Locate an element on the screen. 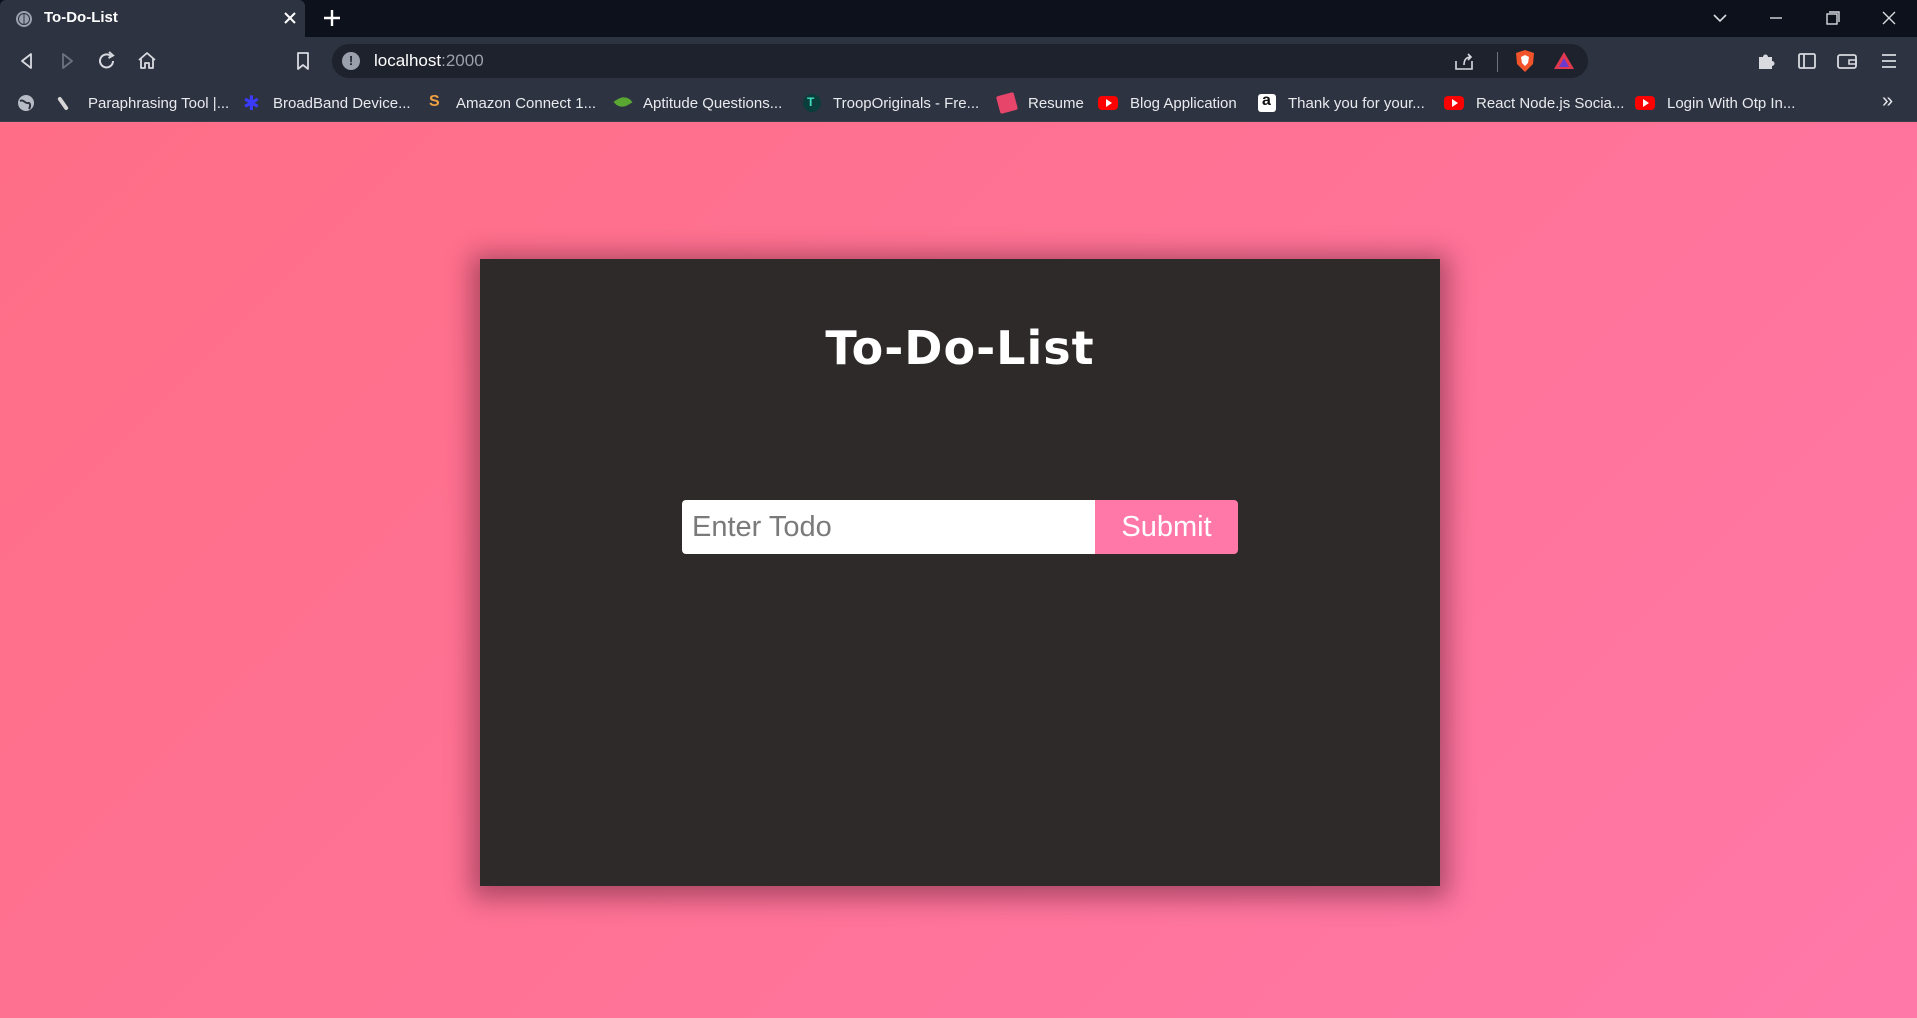 The height and width of the screenshot is (1018, 1917). bookmark-icon is located at coordinates (303, 61).